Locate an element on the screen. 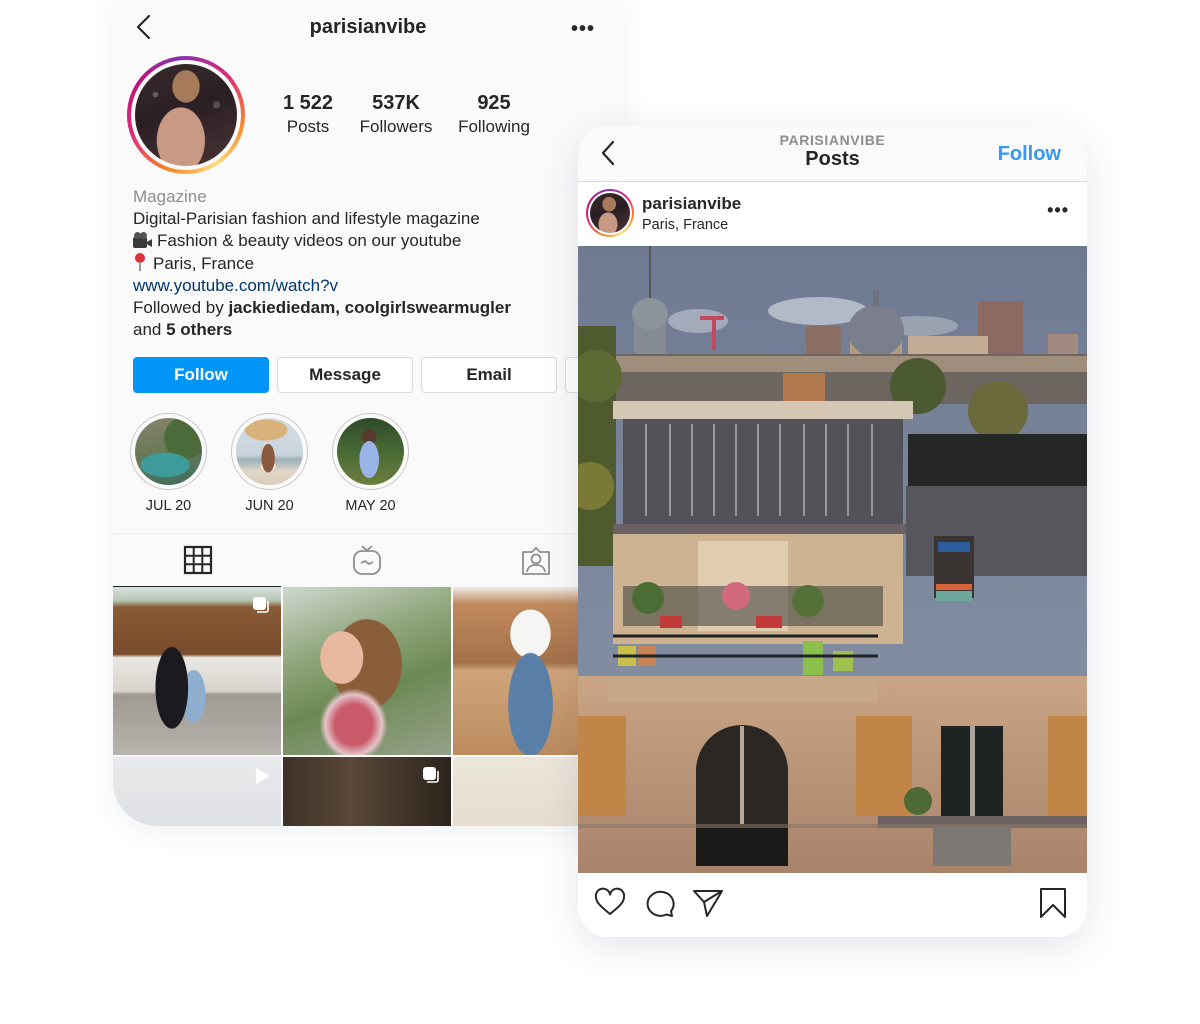 The height and width of the screenshot is (1024, 1200). post-author-username: parisianvibe is located at coordinates (691, 204).